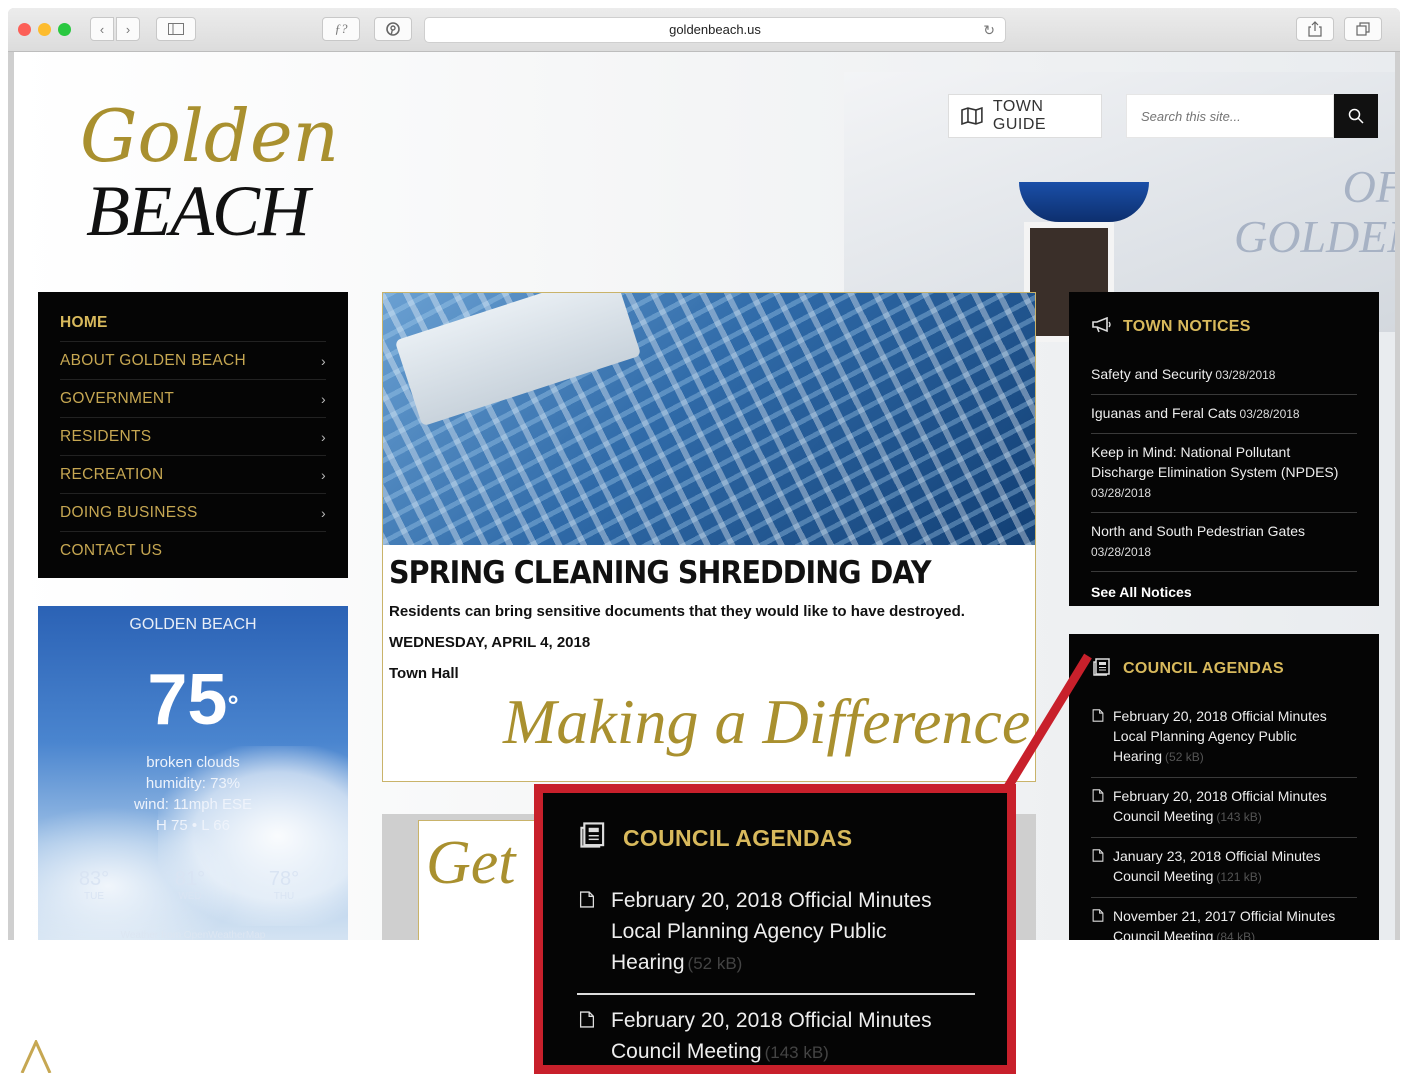  What do you see at coordinates (471, 863) in the screenshot?
I see `secondary-banner-tagline: Get` at bounding box center [471, 863].